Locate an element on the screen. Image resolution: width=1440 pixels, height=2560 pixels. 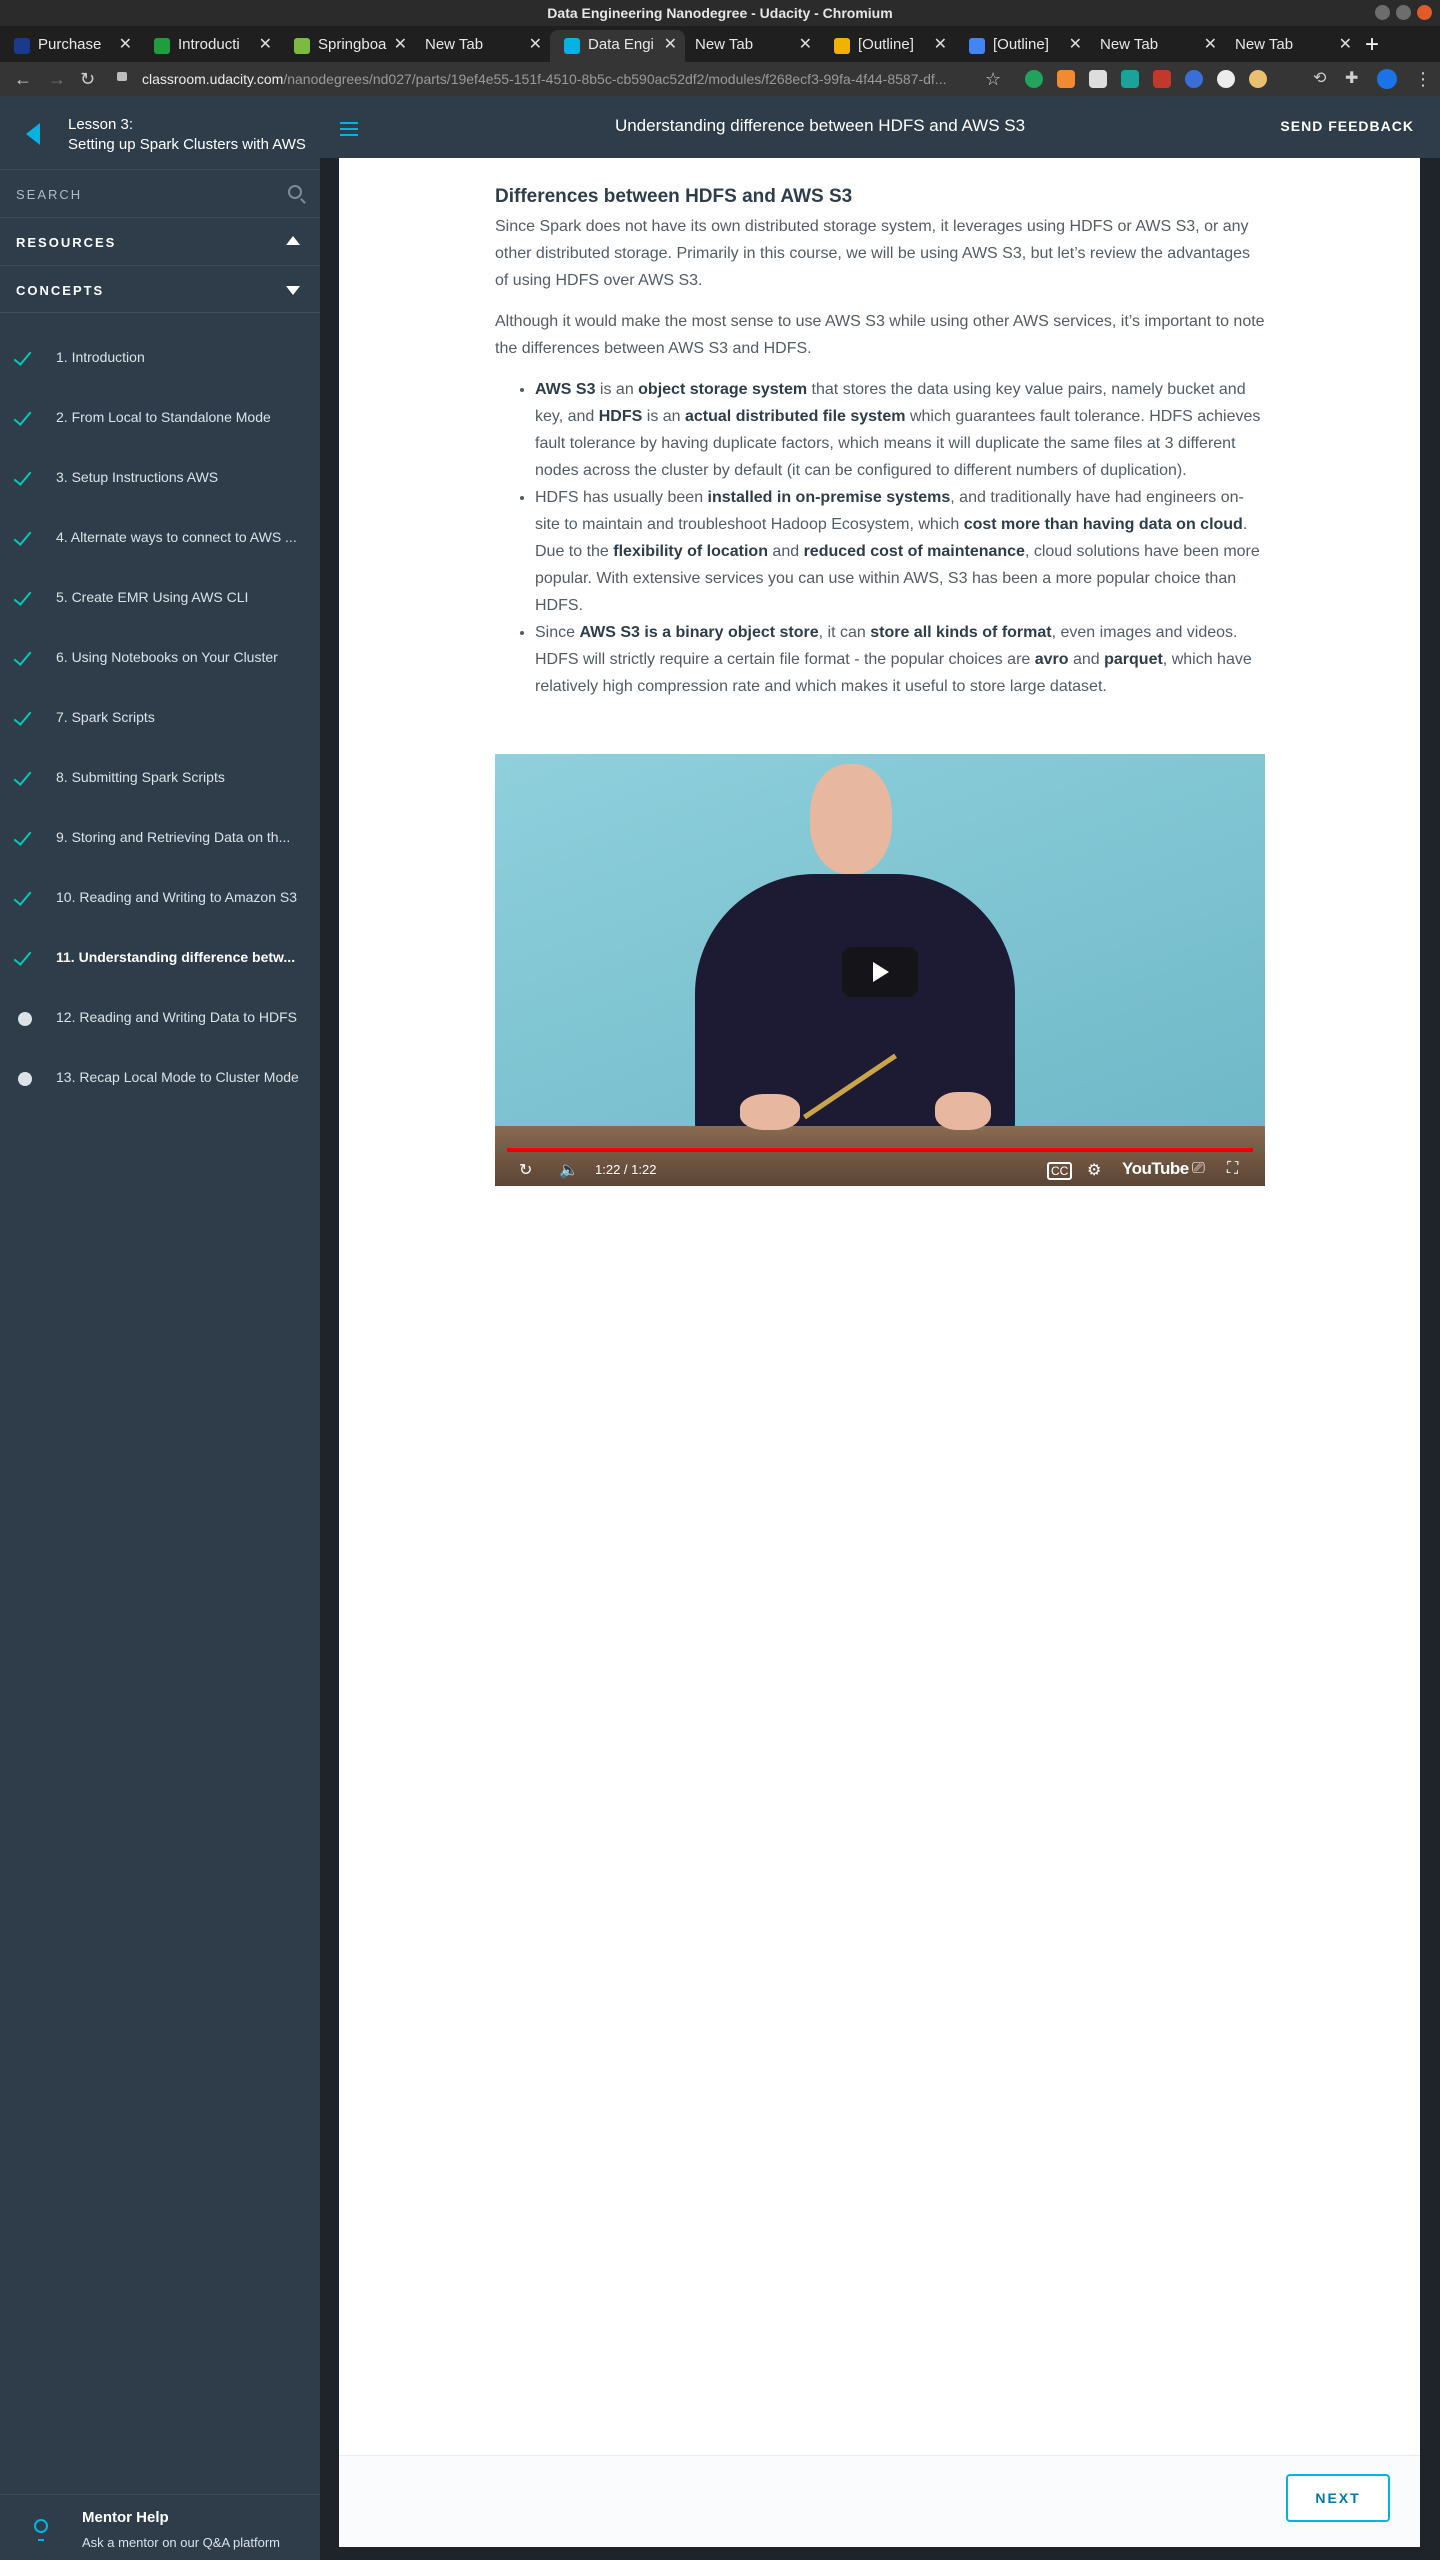
next-button: NEXT is located at coordinates (1338, 2498).